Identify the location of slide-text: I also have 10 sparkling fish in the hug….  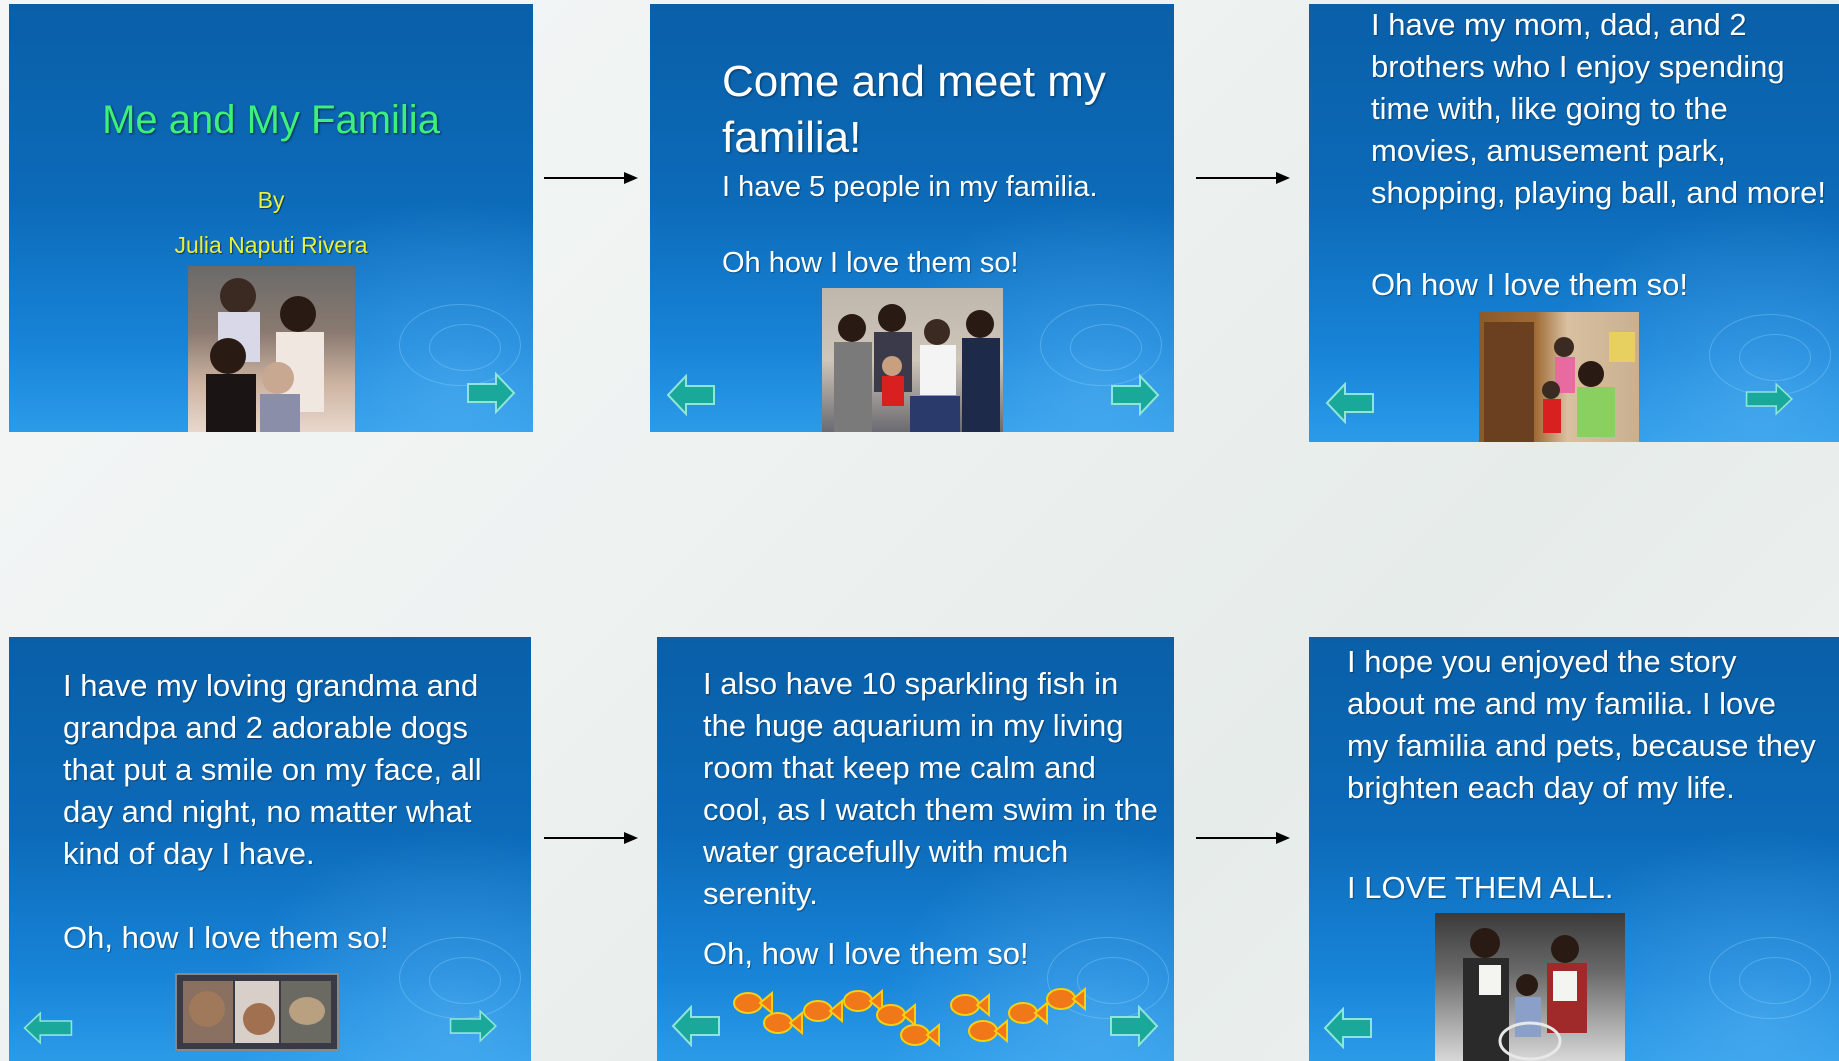
(930, 788).